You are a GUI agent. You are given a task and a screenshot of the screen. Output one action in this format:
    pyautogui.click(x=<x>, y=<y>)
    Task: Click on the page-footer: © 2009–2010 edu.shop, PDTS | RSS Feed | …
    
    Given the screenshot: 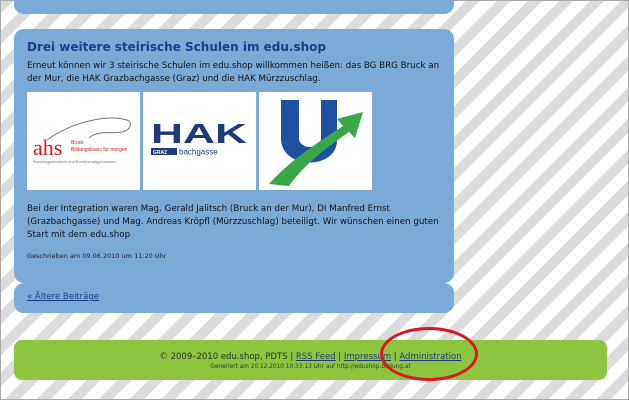 What is the action you would take?
    pyautogui.click(x=310, y=360)
    